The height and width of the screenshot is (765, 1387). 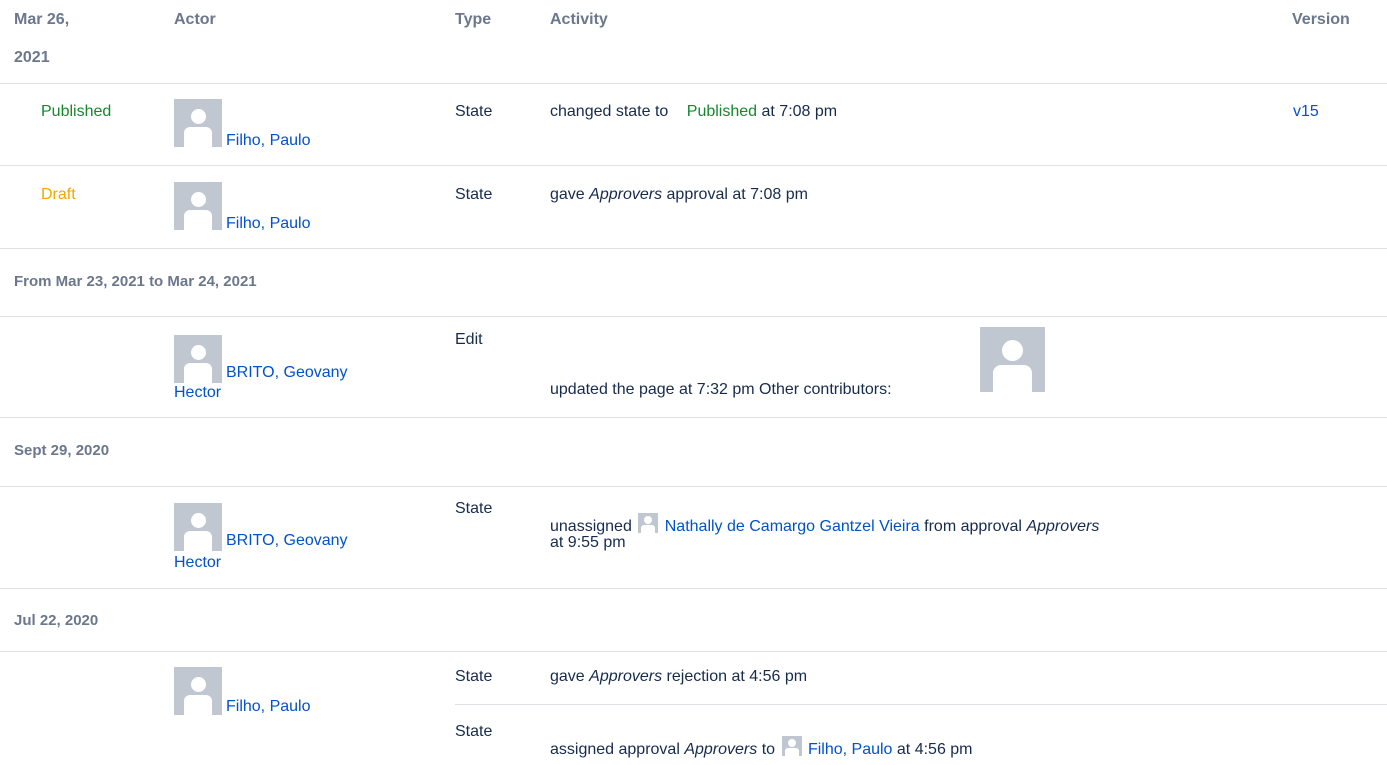 I want to click on activity-post: approval at 7:08 pm, so click(x=737, y=194).